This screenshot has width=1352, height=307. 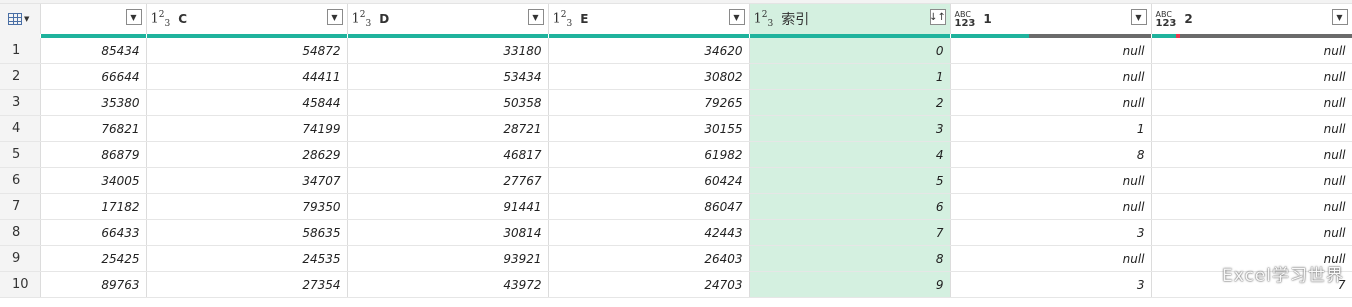 I want to click on cell-d: 93921, so click(x=448, y=258).